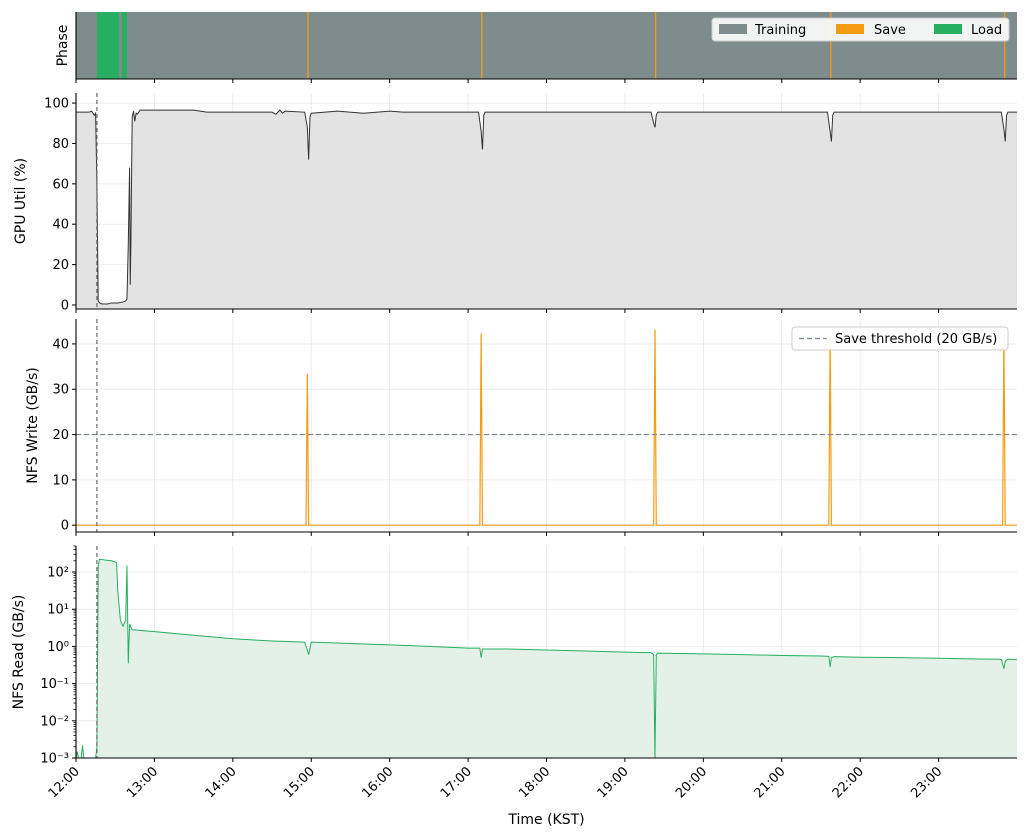  Describe the element at coordinates (60, 390) in the screenshot. I see `y-tick-label: 30` at that location.